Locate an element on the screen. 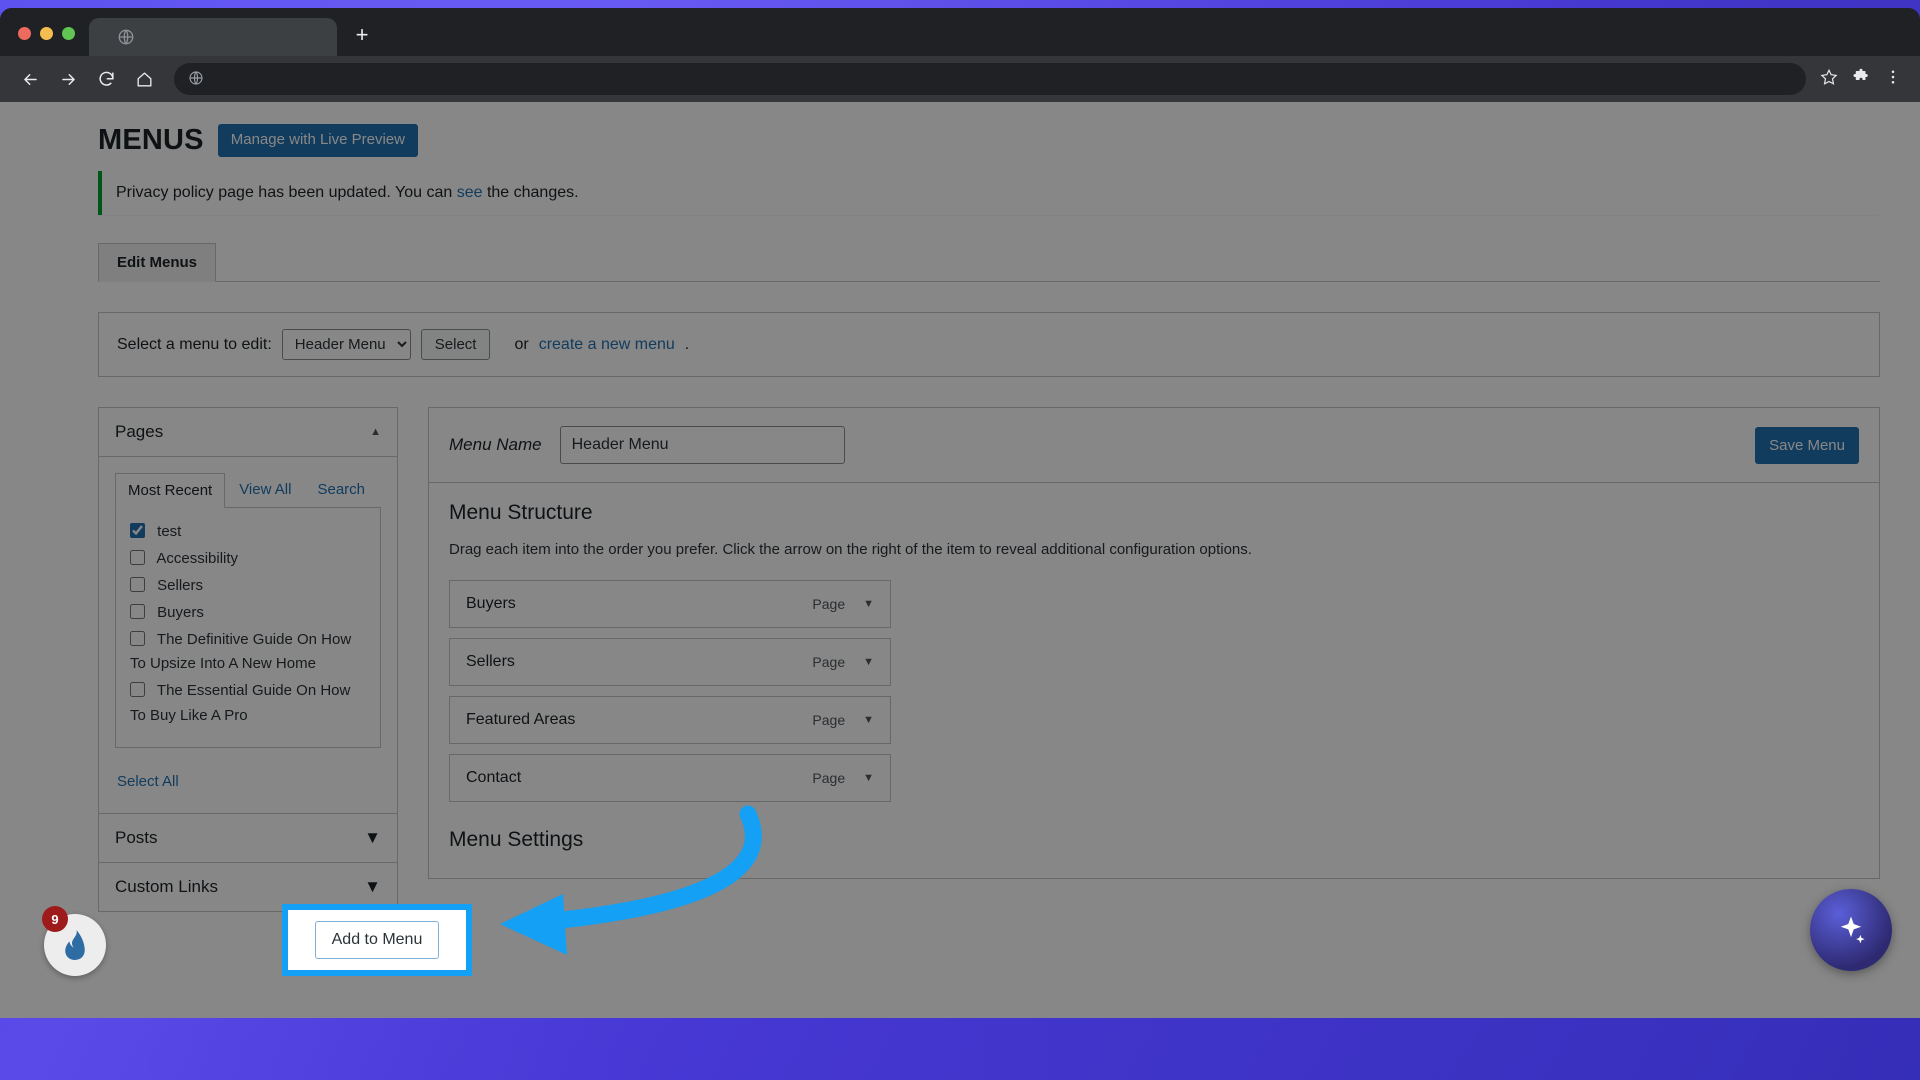  menu-structure-title: Menu Structure is located at coordinates (521, 512).